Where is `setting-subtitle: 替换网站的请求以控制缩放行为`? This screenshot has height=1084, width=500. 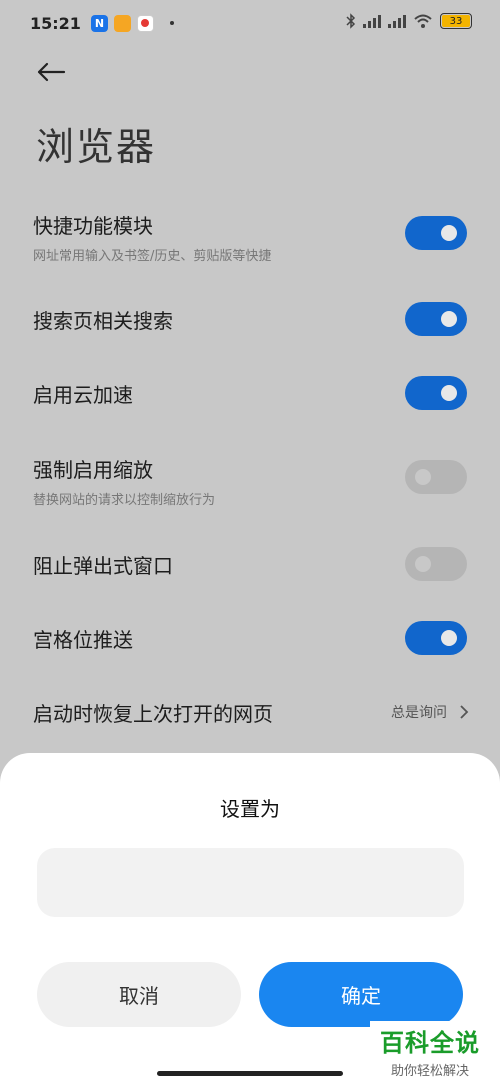 setting-subtitle: 替换网站的请求以控制缩放行为 is located at coordinates (124, 500).